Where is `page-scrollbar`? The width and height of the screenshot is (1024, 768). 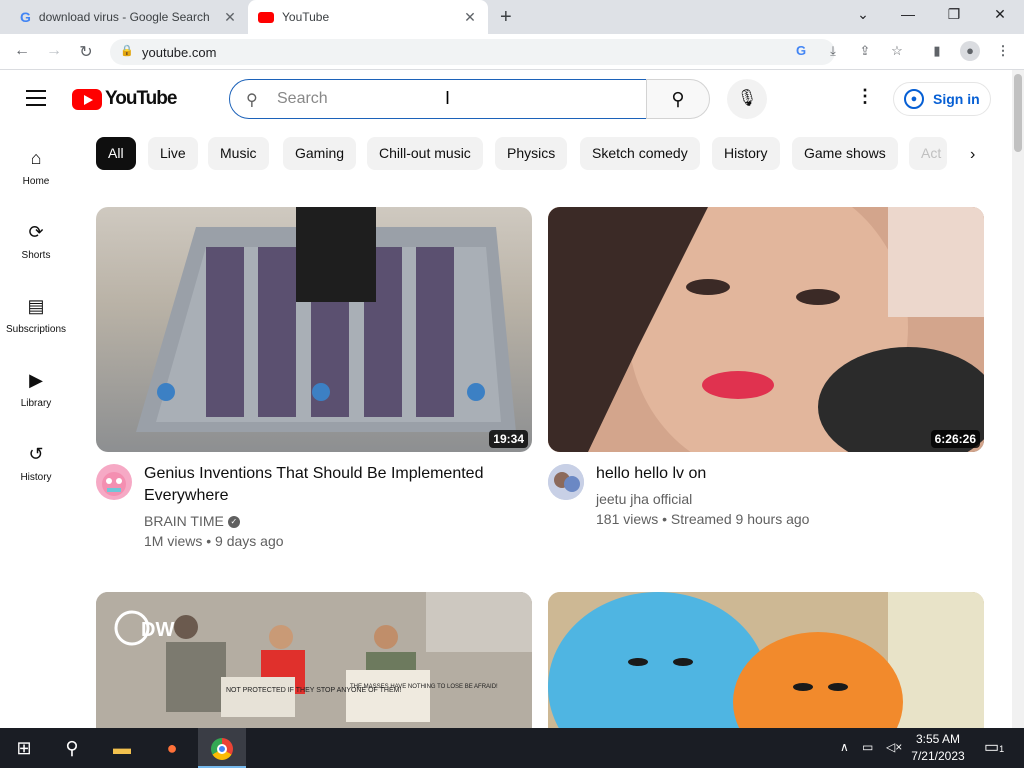
page-scrollbar is located at coordinates (1018, 399).